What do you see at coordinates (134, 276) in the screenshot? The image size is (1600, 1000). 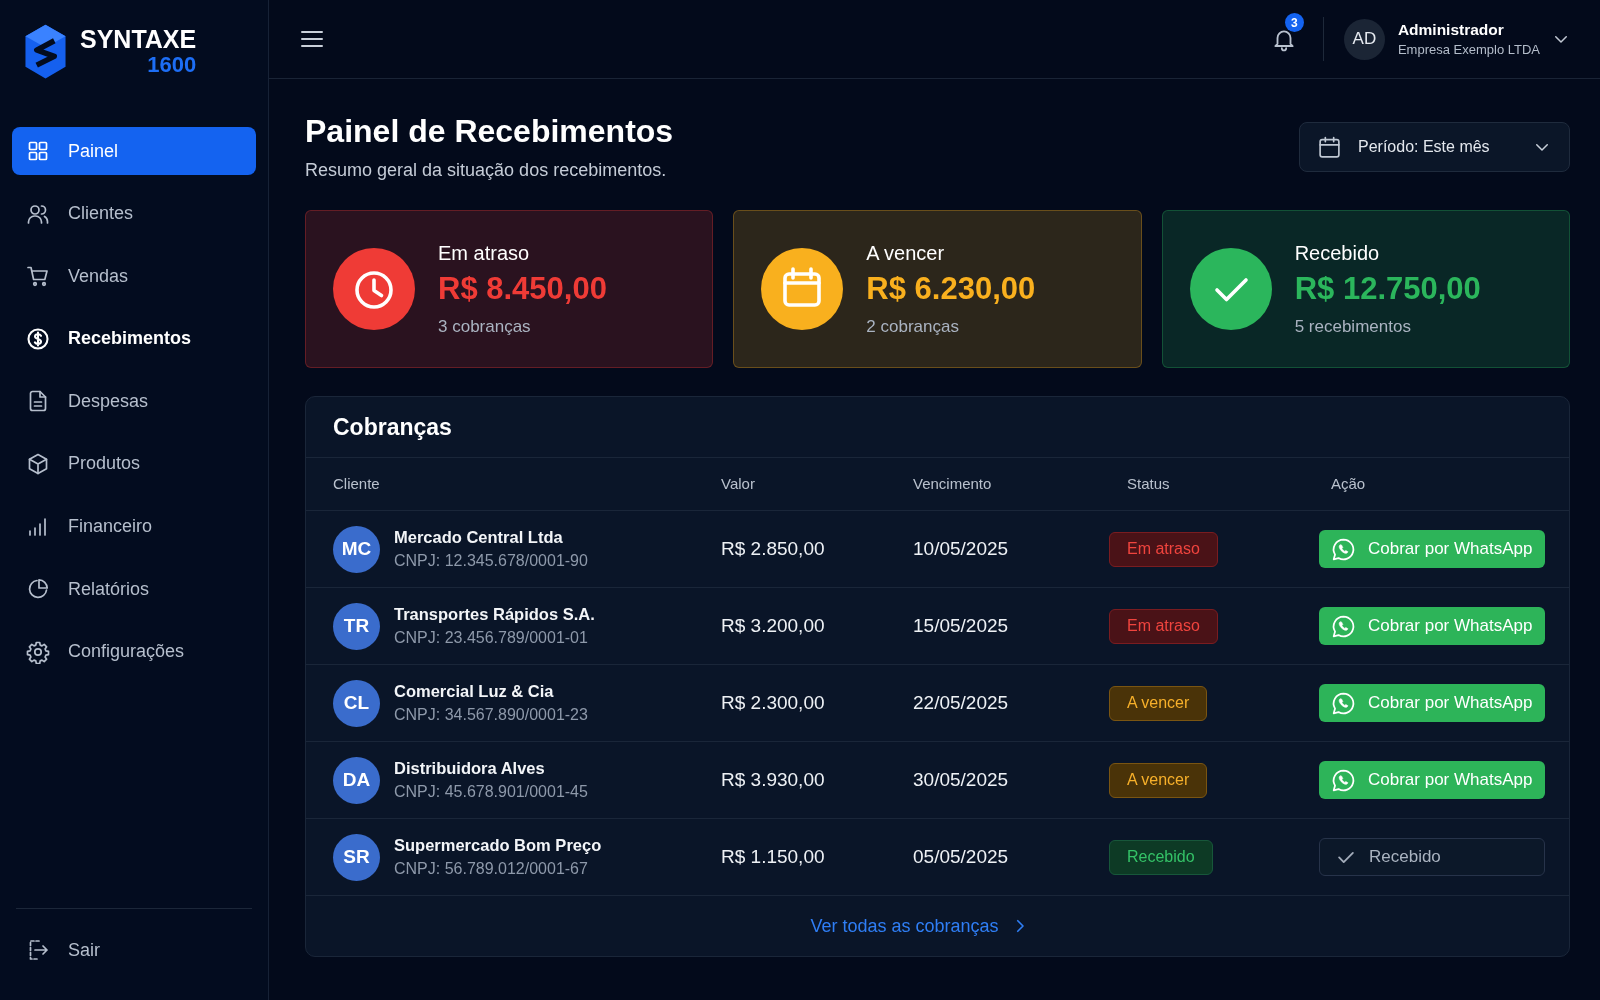 I see `sidebar-item: Vendas` at bounding box center [134, 276].